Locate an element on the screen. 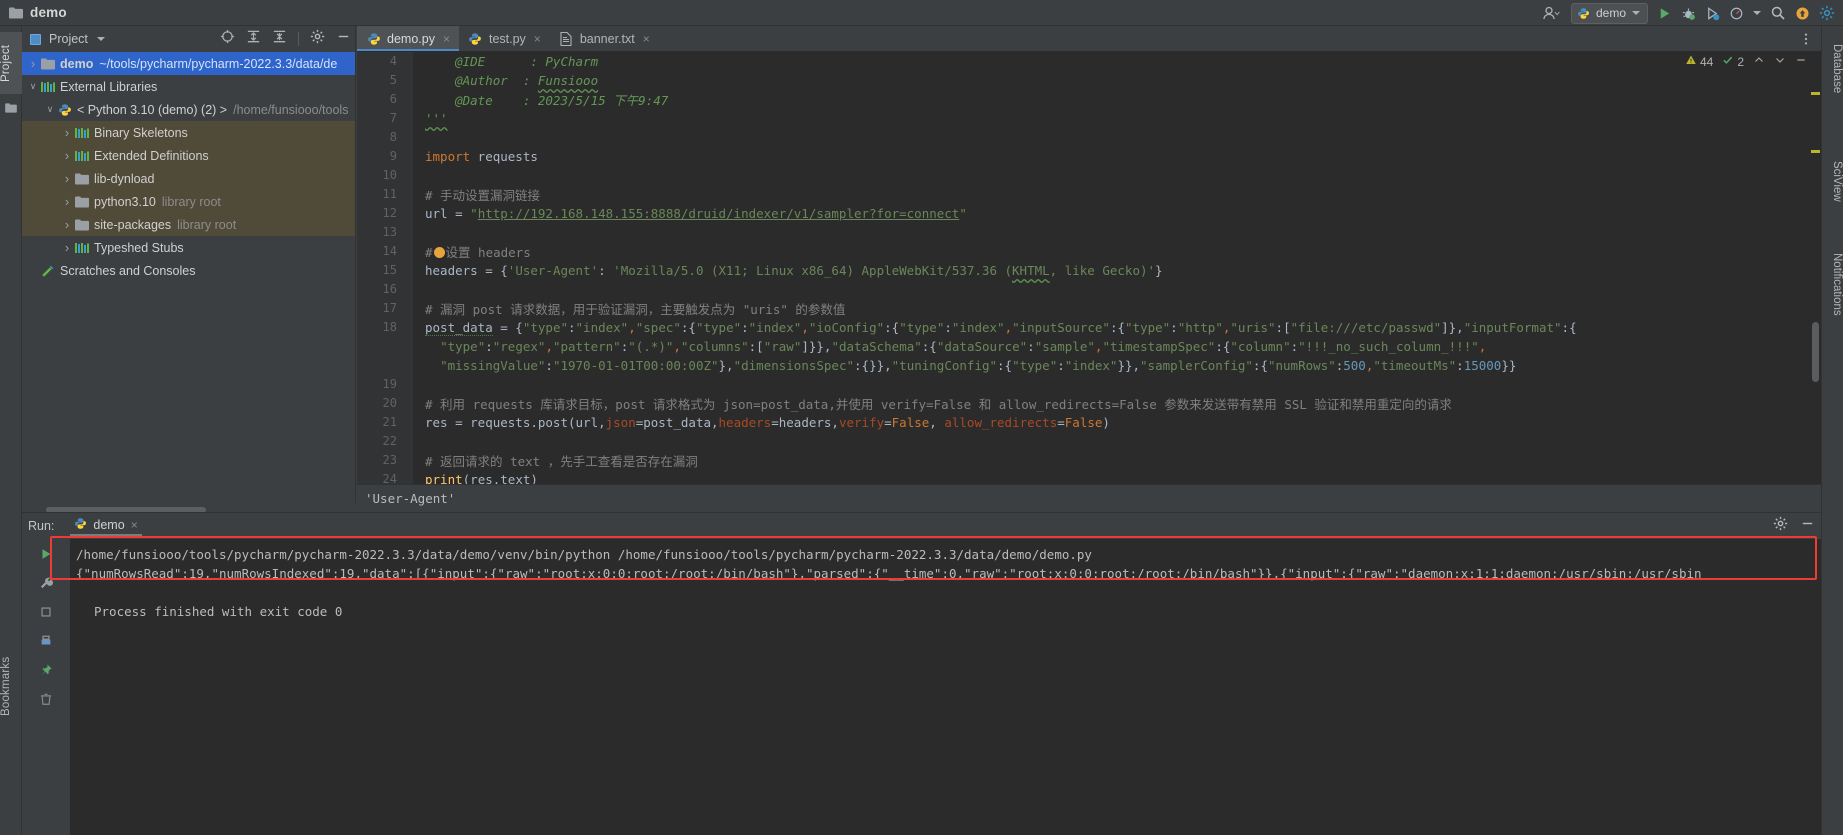  tree-item-python3-10: › python3.10 library root is located at coordinates (188, 201).